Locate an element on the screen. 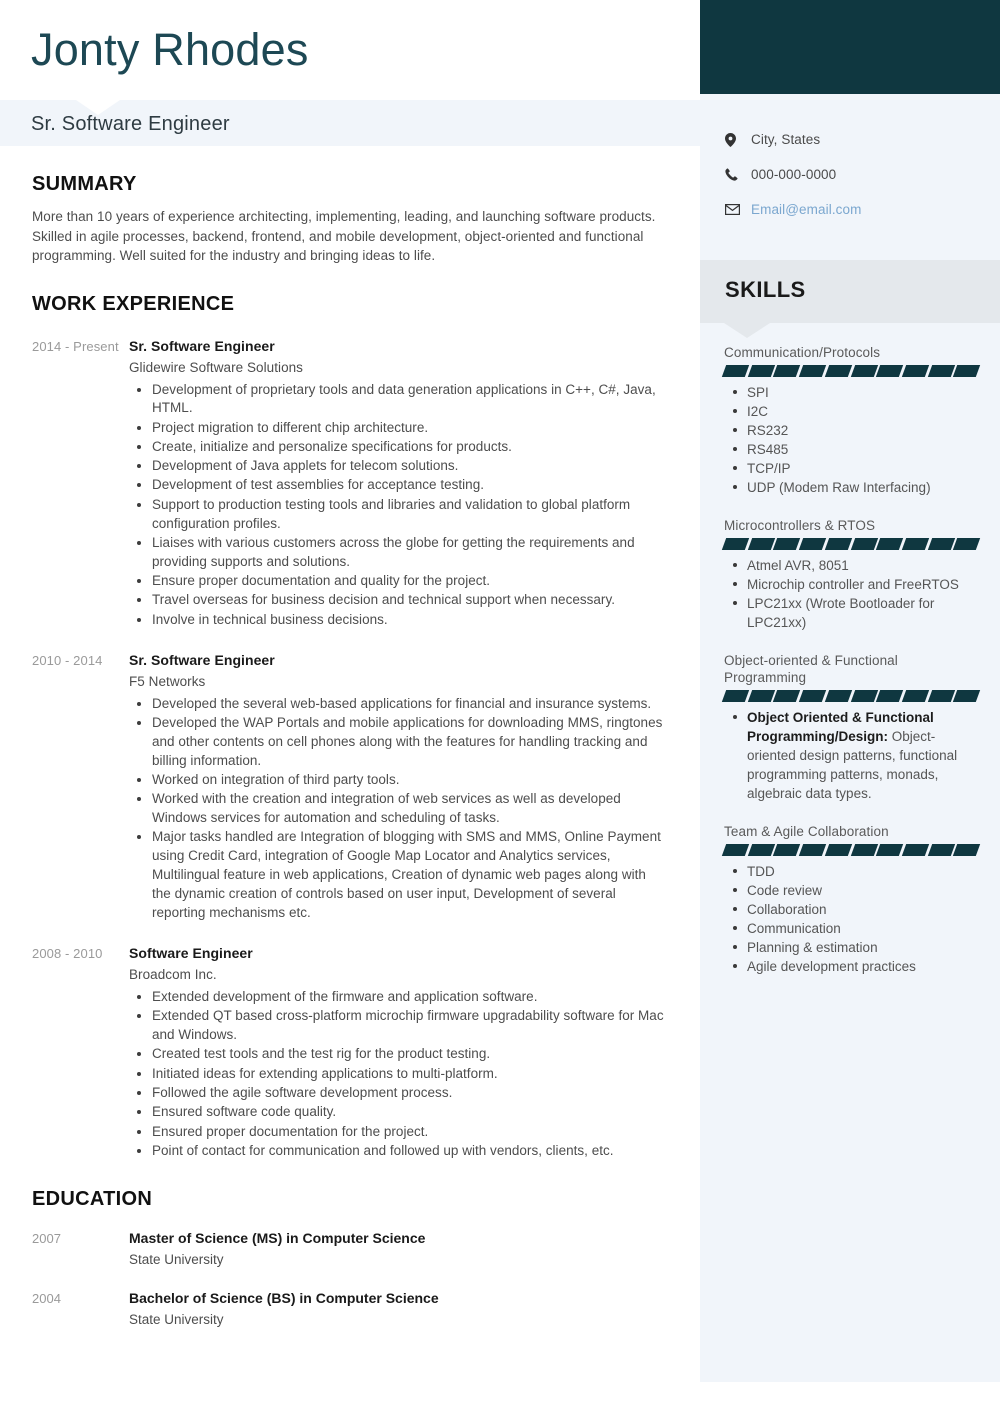 The height and width of the screenshot is (1410, 1000). list-item: Code review is located at coordinates (851, 890).